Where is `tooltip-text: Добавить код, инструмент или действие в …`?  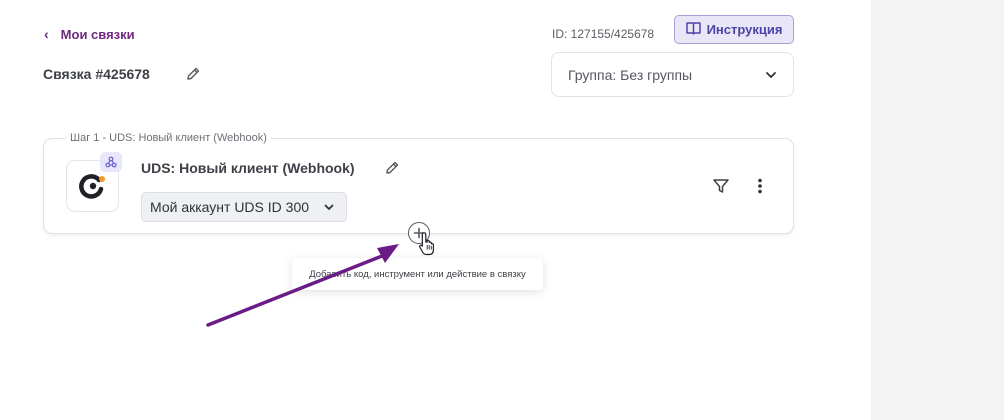
tooltip-text: Добавить код, инструмент или действие в … is located at coordinates (417, 274).